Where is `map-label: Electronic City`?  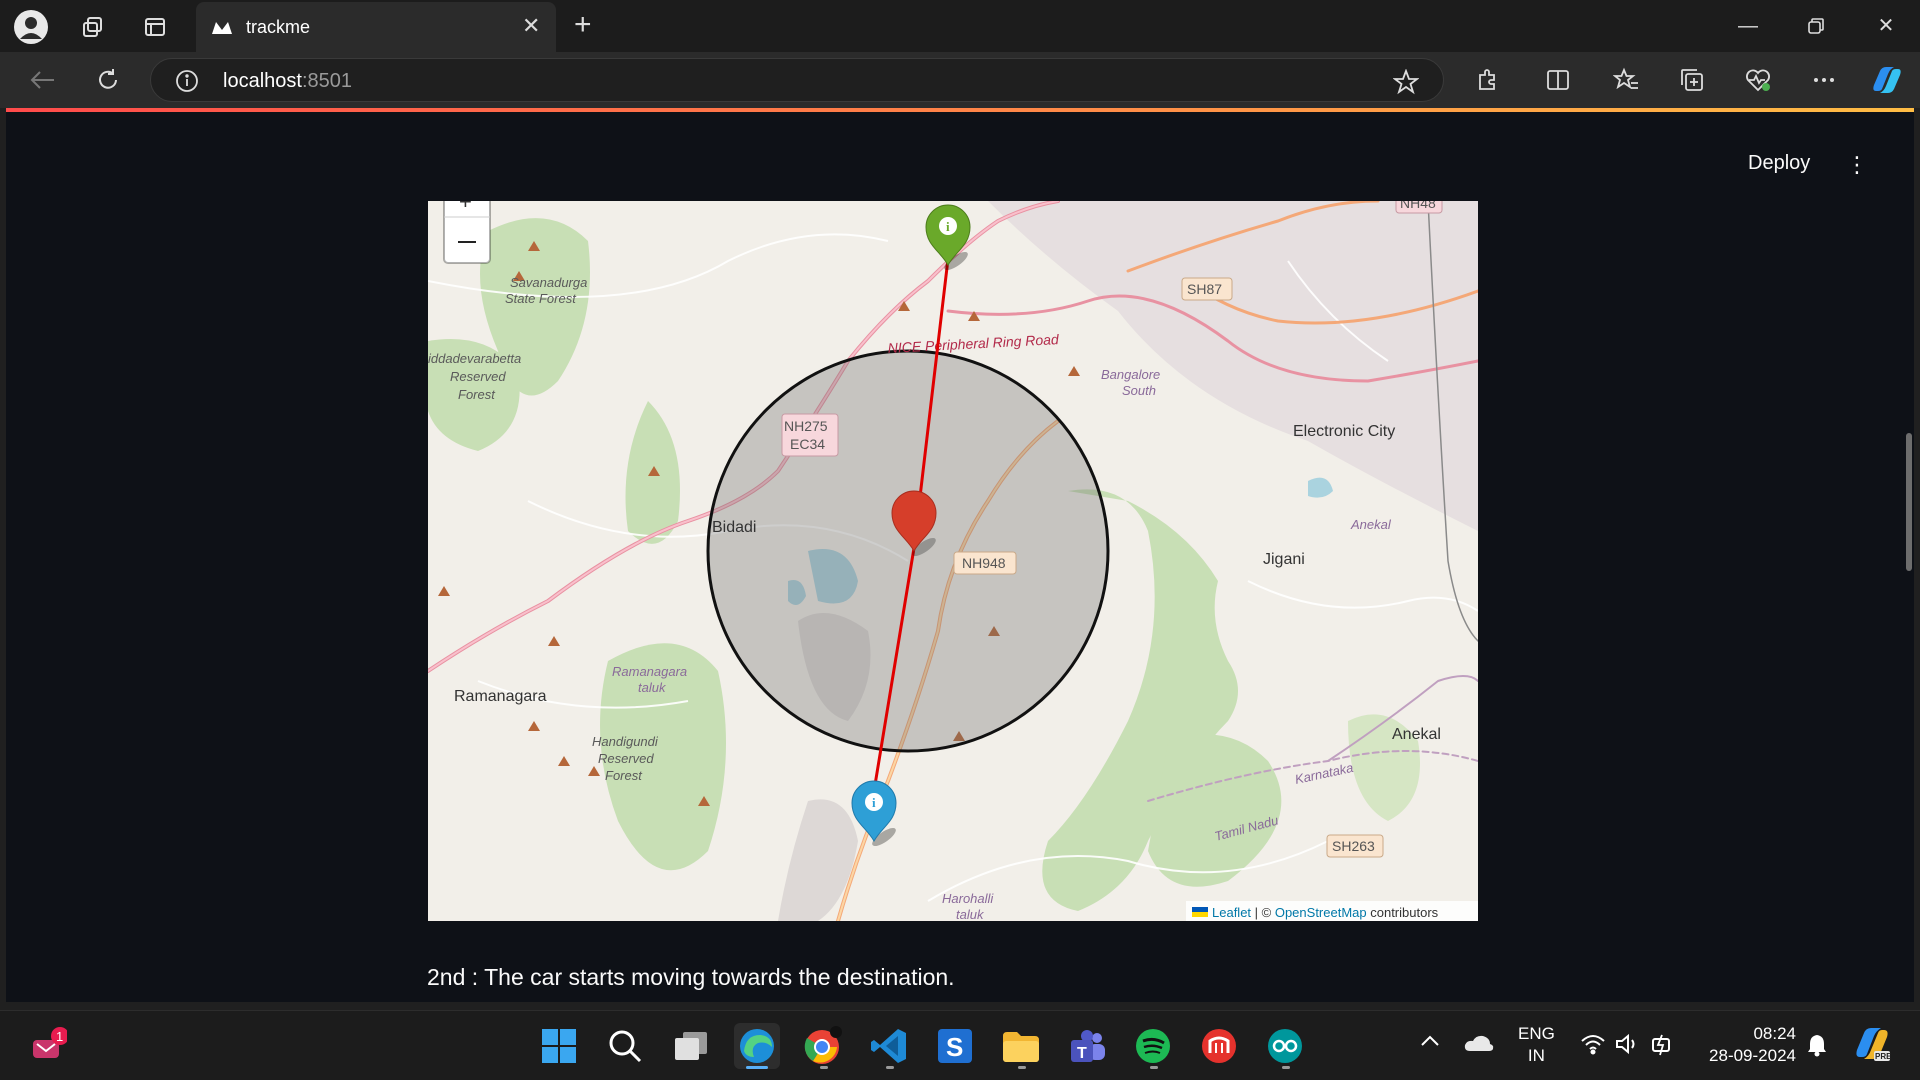
map-label: Electronic City is located at coordinates (1344, 431).